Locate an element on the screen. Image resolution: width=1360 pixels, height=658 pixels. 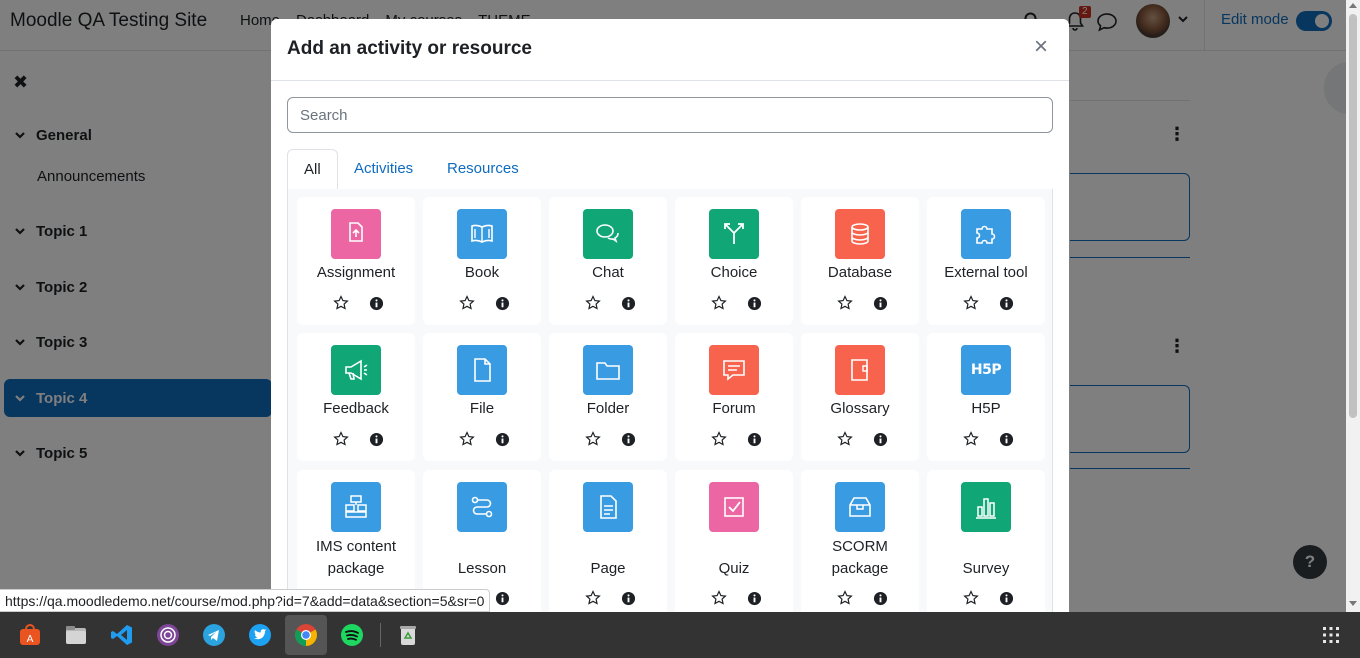
activity-tile: Glossary is located at coordinates (860, 397).